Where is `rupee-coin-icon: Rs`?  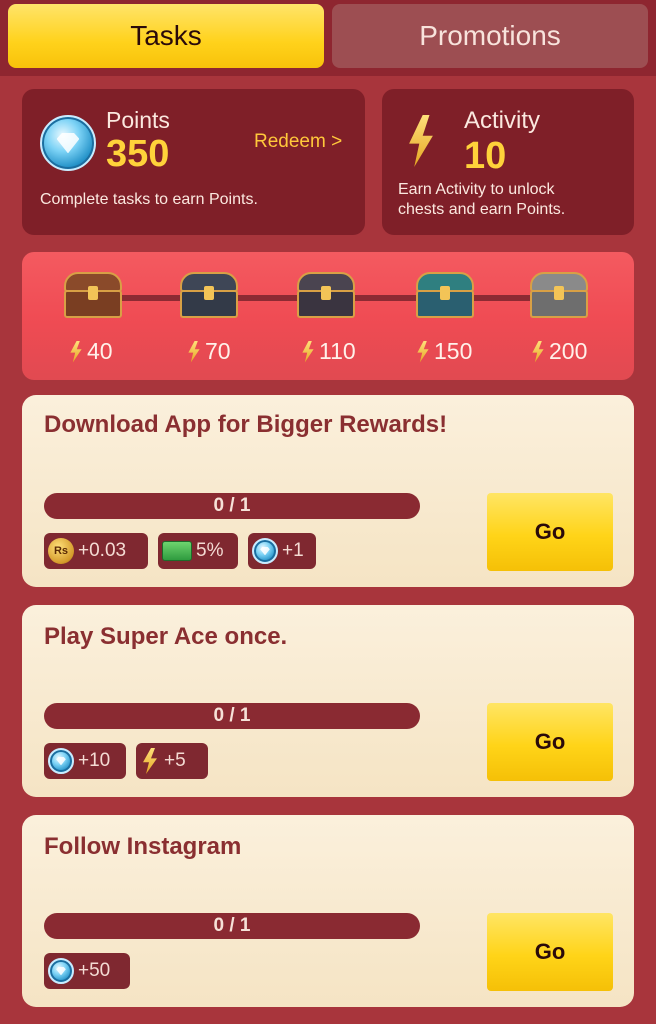 rupee-coin-icon: Rs is located at coordinates (61, 551).